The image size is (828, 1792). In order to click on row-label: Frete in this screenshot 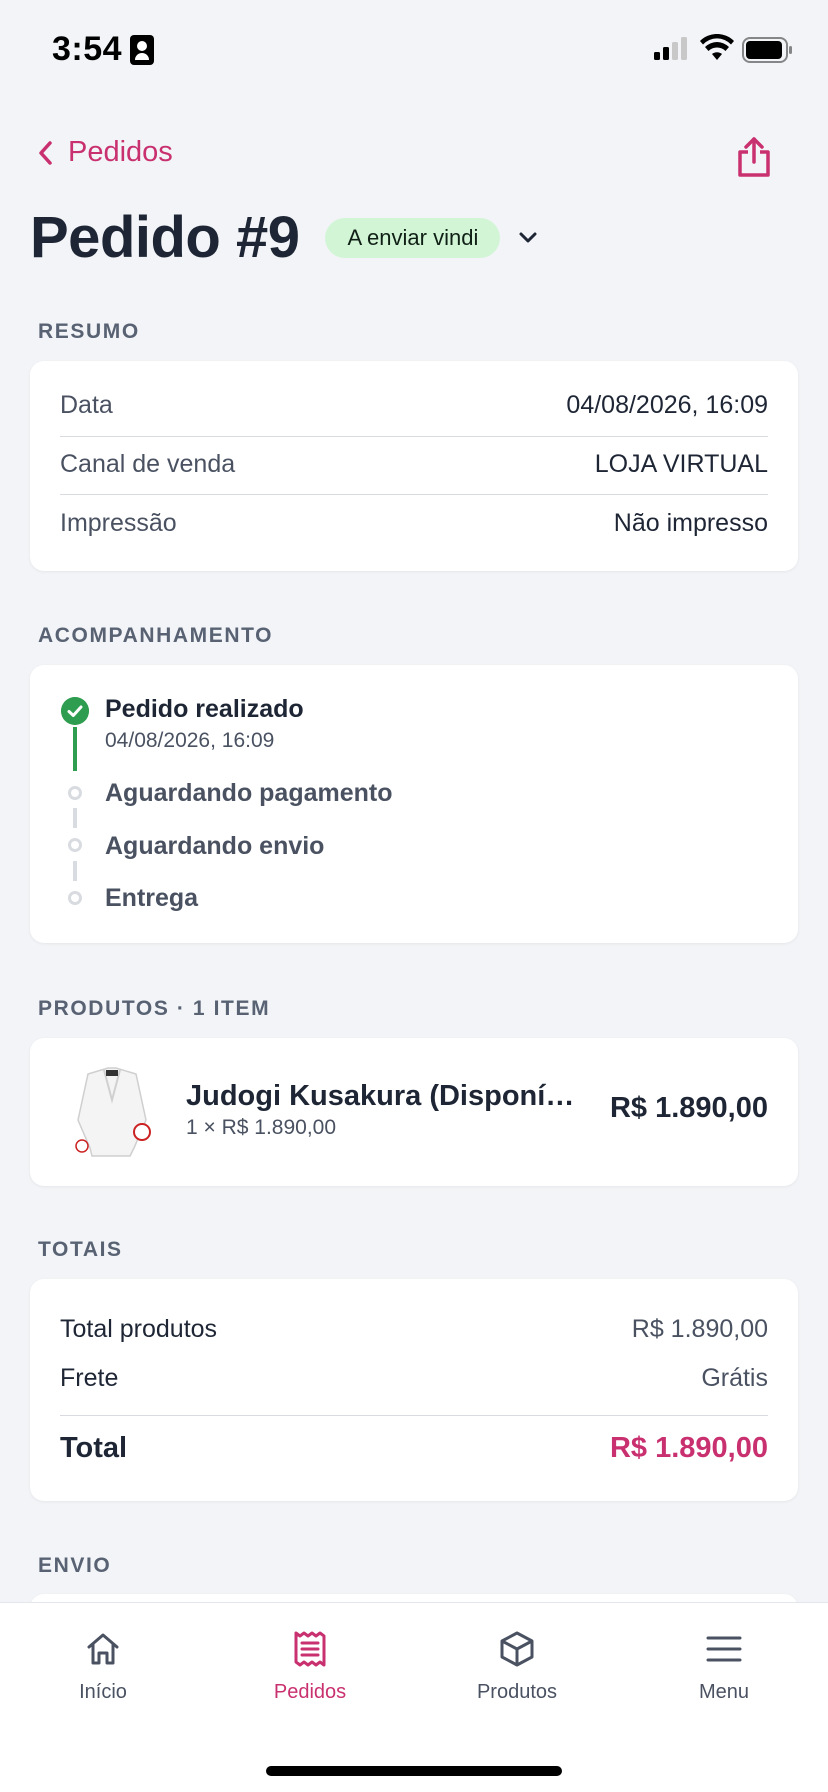, I will do `click(89, 1378)`.